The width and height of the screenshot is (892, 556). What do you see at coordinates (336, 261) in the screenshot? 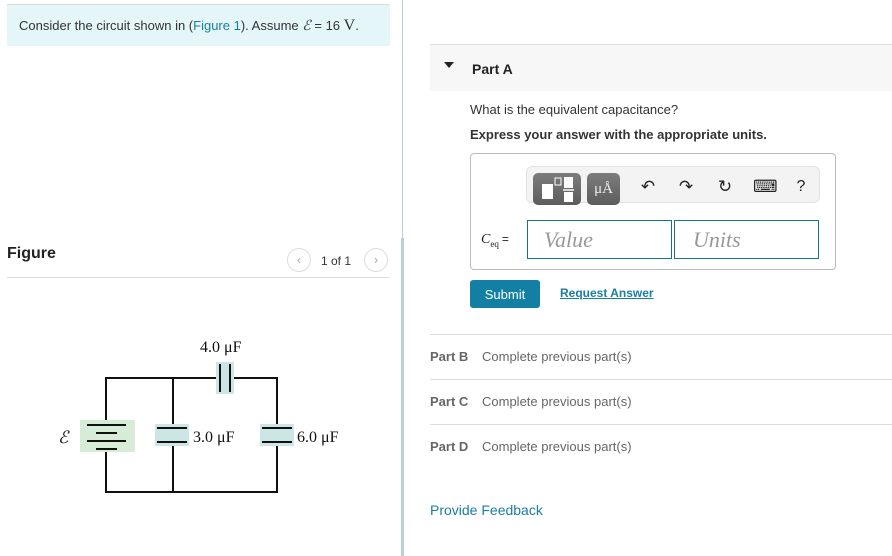
I see `figure-counter: 1 of 1` at bounding box center [336, 261].